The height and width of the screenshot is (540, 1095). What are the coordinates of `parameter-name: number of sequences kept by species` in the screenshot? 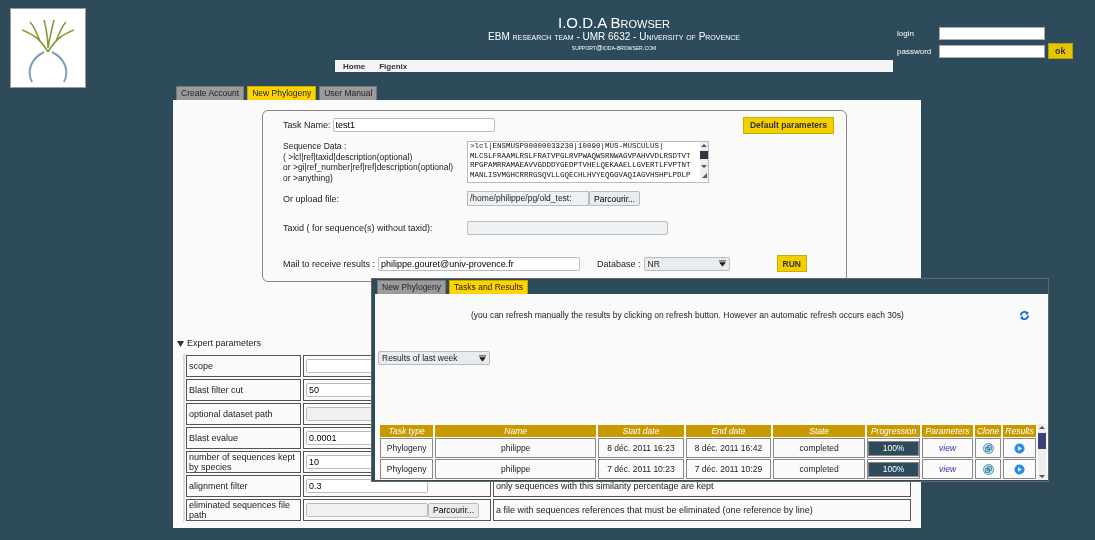 It's located at (243, 462).